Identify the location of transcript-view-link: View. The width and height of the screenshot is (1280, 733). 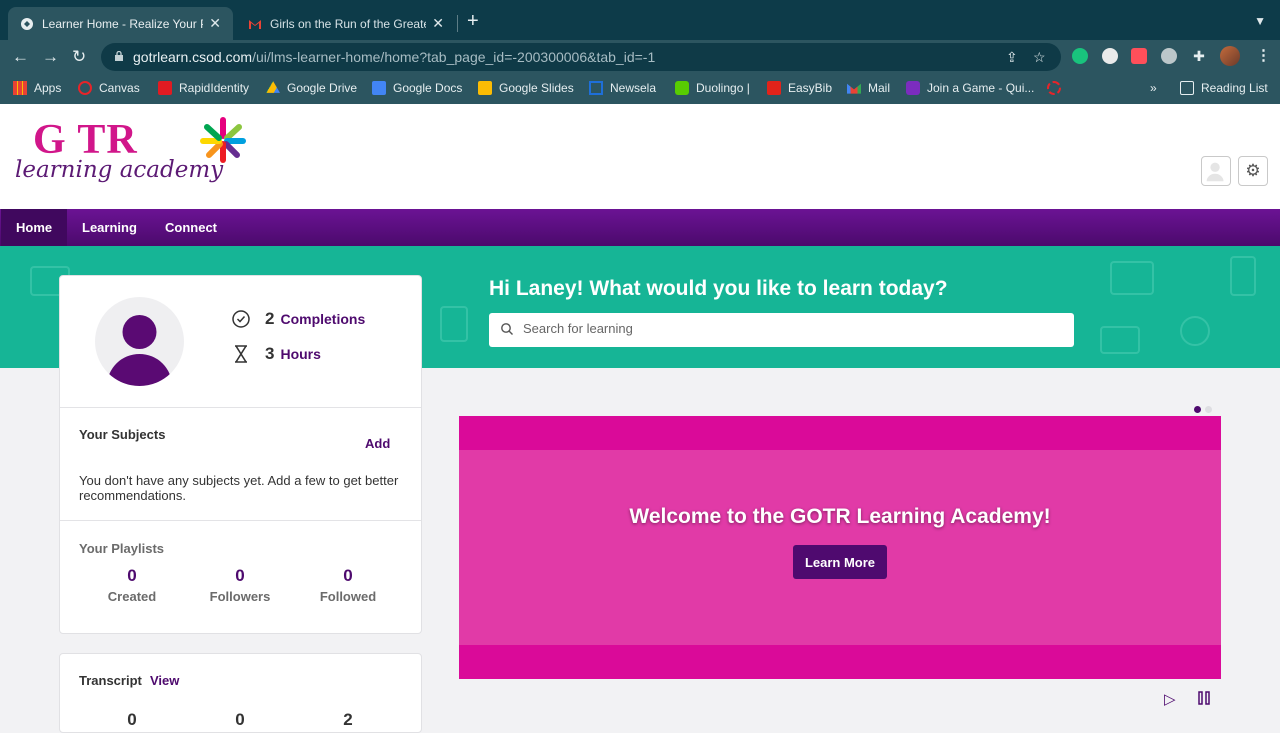
(164, 680).